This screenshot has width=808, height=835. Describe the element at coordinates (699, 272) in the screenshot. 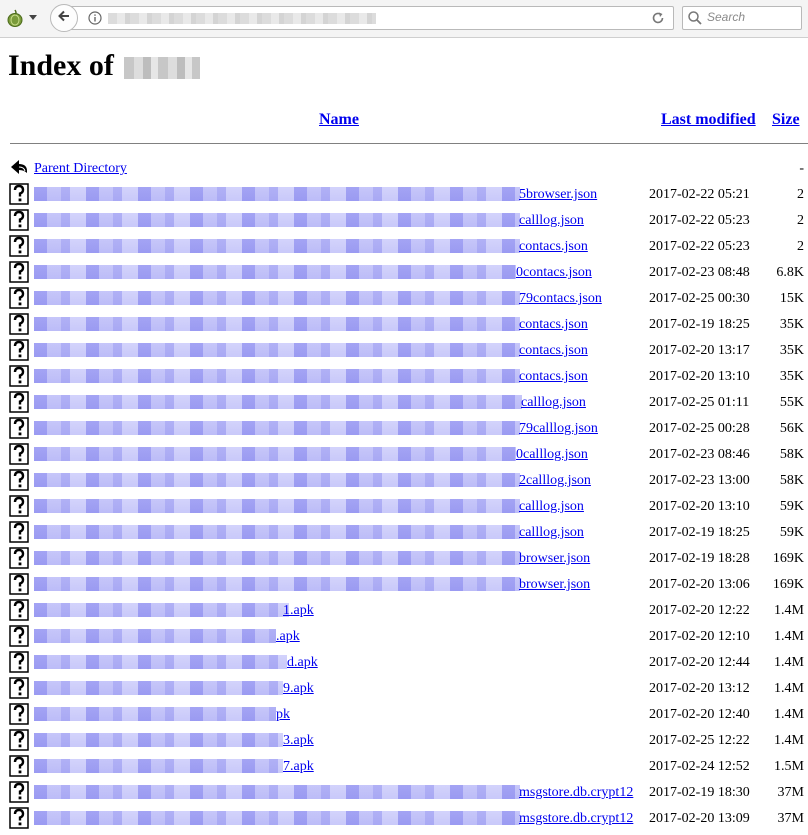

I see `file-last-modified: 2017-02-23 08:48` at that location.